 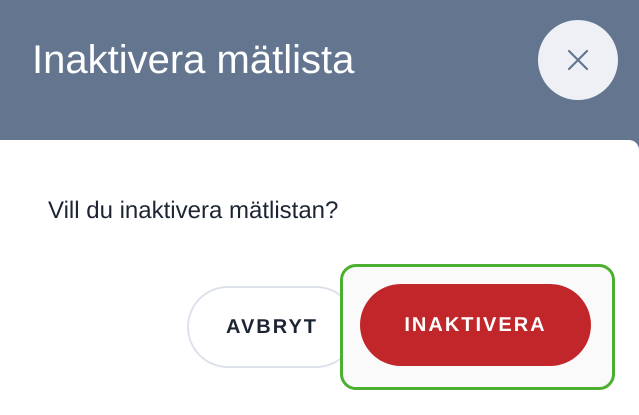 What do you see at coordinates (578, 60) in the screenshot?
I see `close-icon` at bounding box center [578, 60].